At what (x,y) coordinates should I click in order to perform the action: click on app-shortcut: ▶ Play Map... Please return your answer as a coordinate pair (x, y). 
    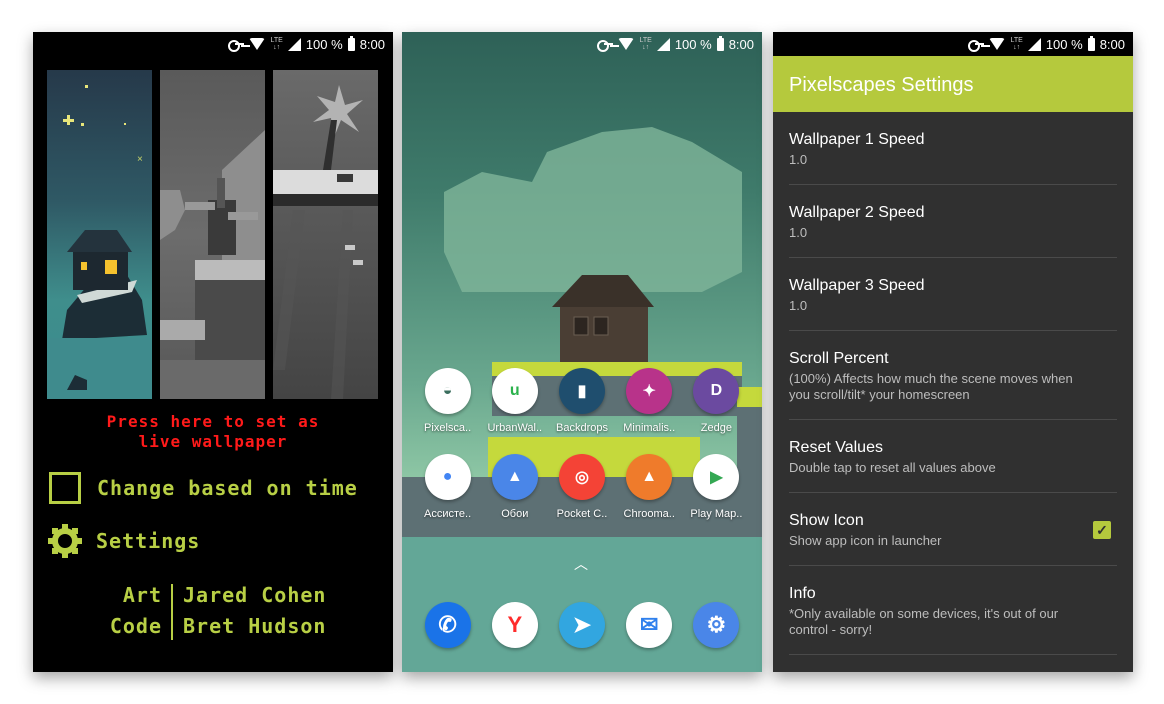
    Looking at the image, I should click on (716, 487).